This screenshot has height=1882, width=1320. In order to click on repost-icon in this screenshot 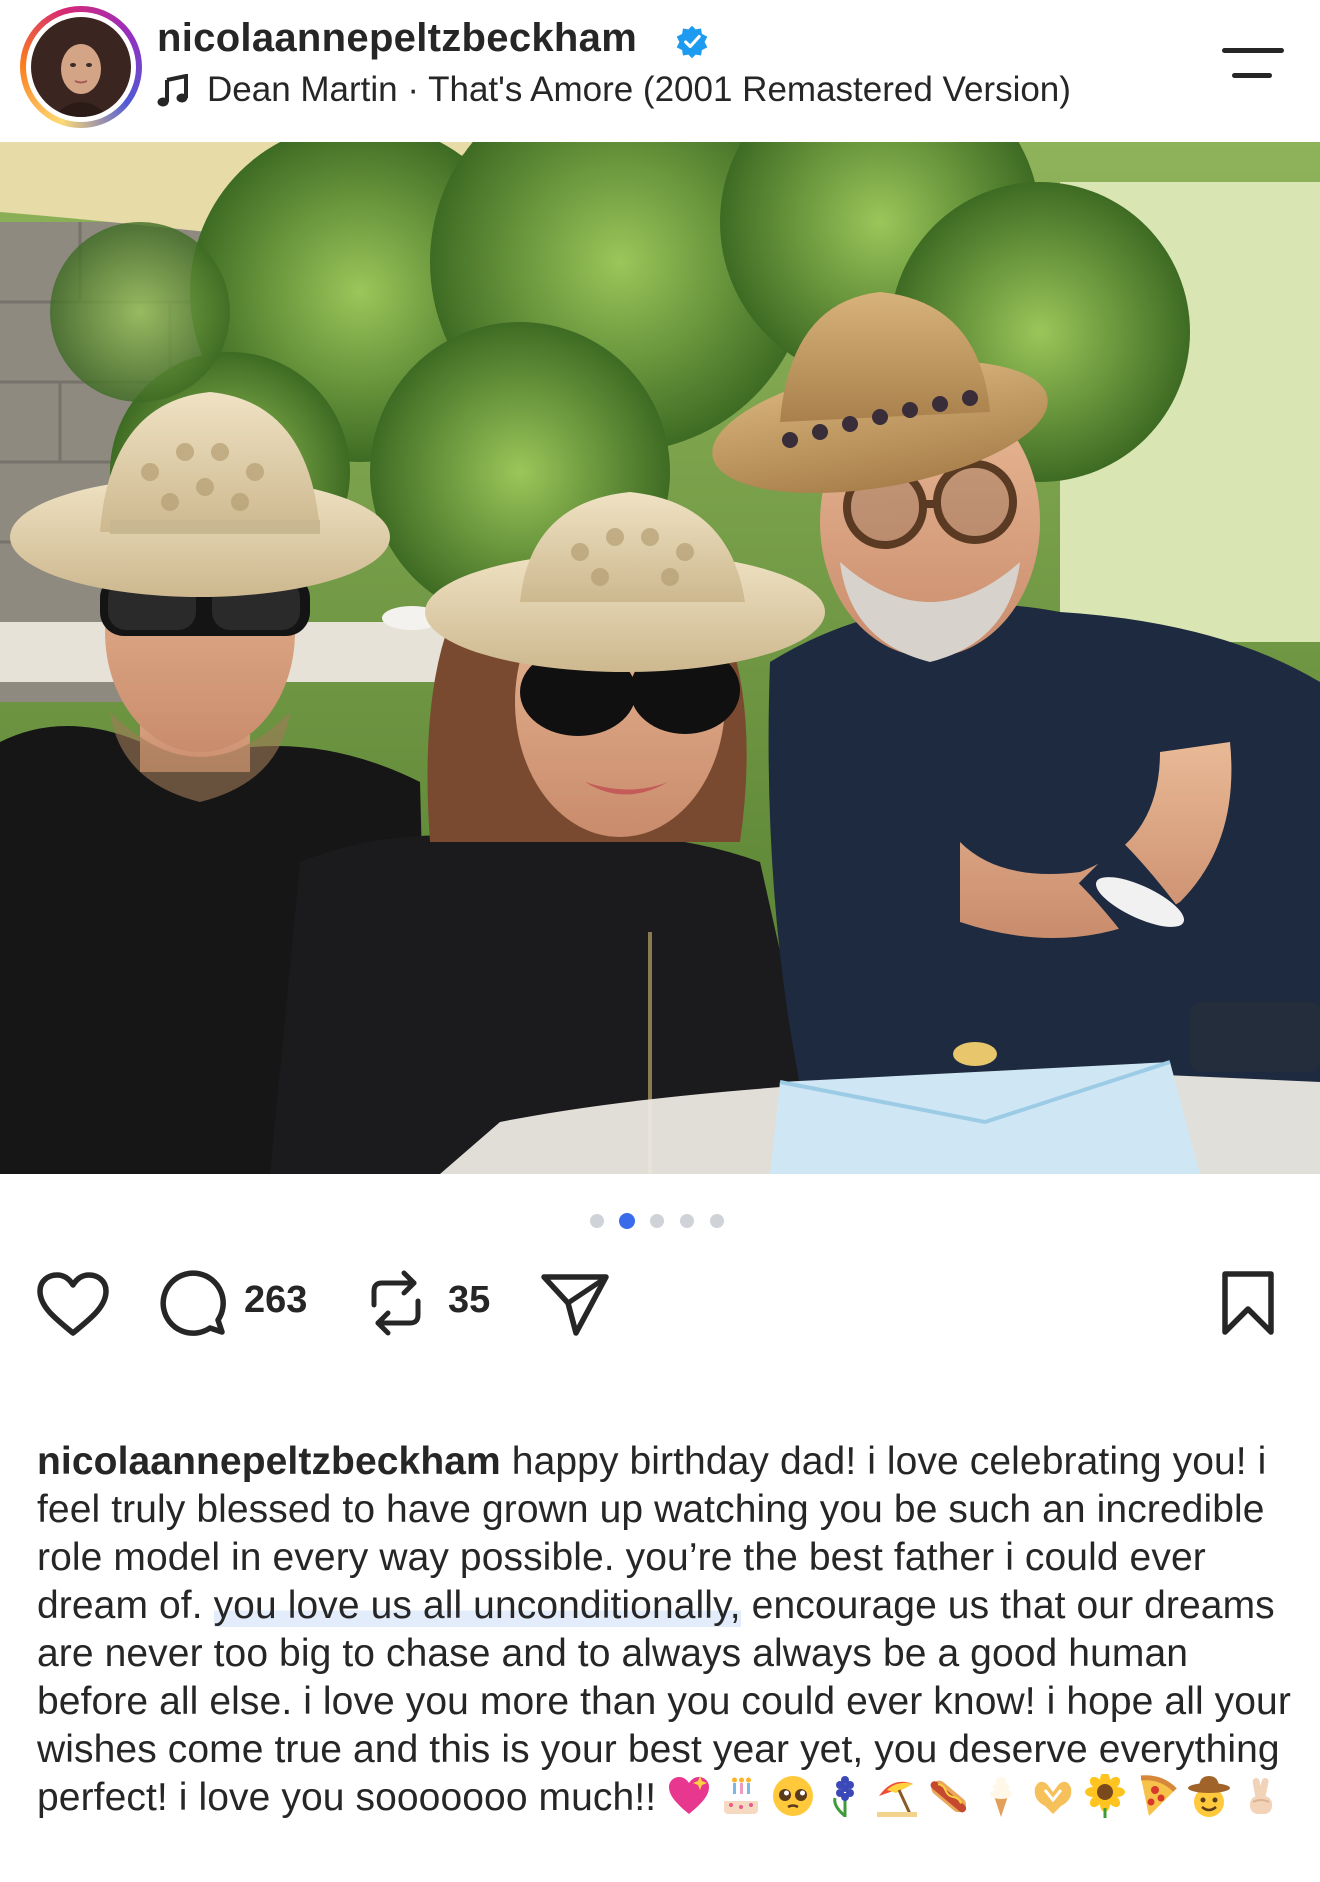, I will do `click(396, 1303)`.